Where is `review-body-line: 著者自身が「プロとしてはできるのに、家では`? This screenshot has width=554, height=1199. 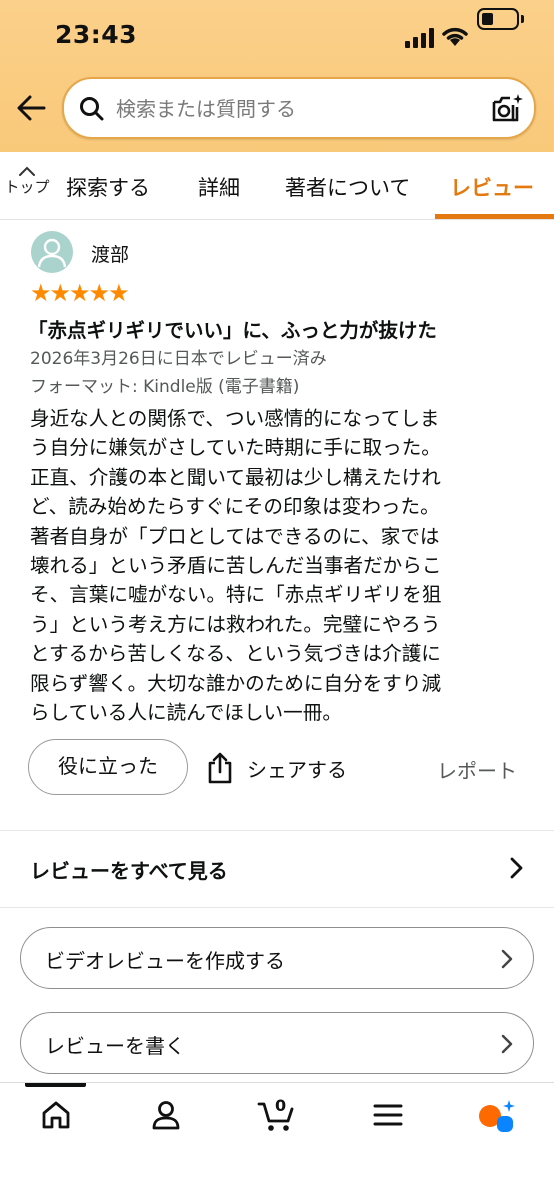
review-body-line: 著者自身が「プロとしてはできるのに、家では is located at coordinates (235, 536).